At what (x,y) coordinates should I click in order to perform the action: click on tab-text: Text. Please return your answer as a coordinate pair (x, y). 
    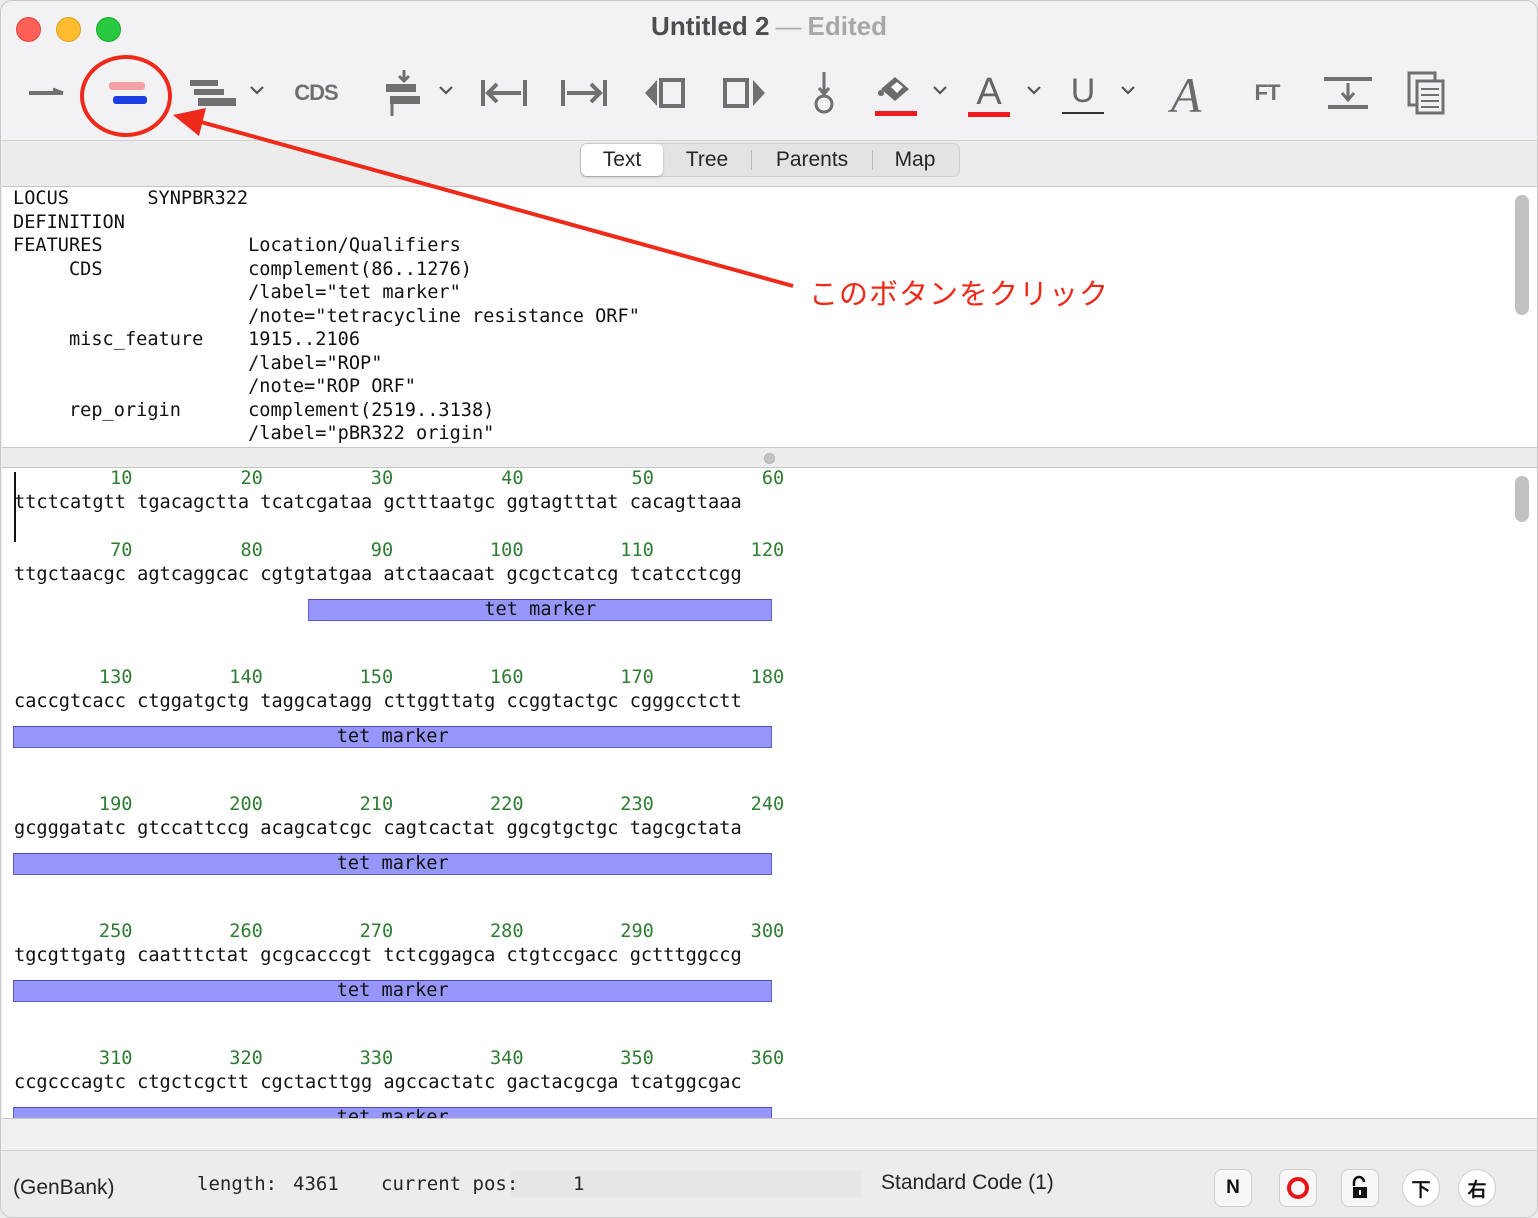
    Looking at the image, I should click on (622, 160).